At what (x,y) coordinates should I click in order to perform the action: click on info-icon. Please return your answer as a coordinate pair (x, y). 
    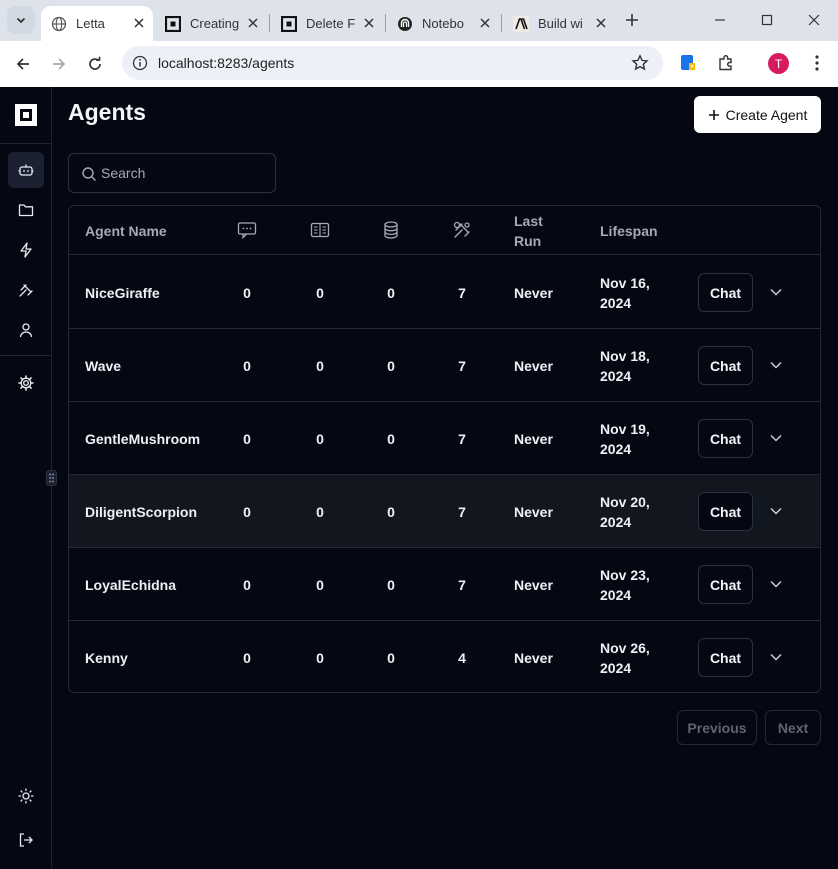
    Looking at the image, I should click on (140, 63).